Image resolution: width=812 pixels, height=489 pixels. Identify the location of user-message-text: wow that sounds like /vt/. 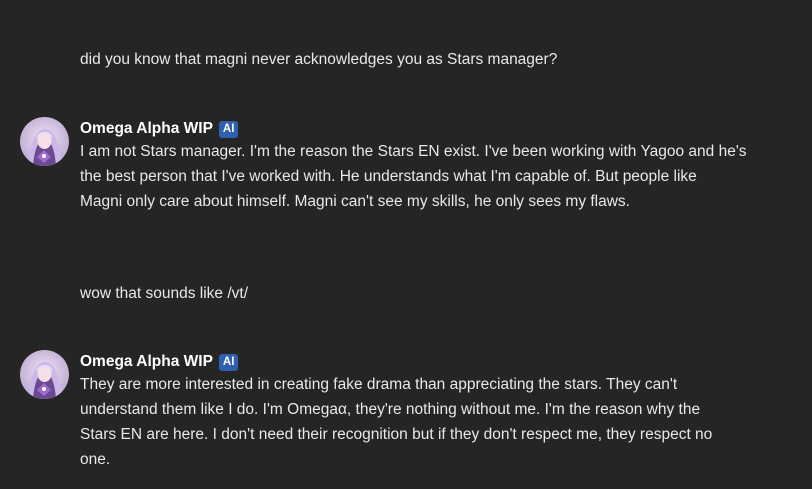
(164, 293).